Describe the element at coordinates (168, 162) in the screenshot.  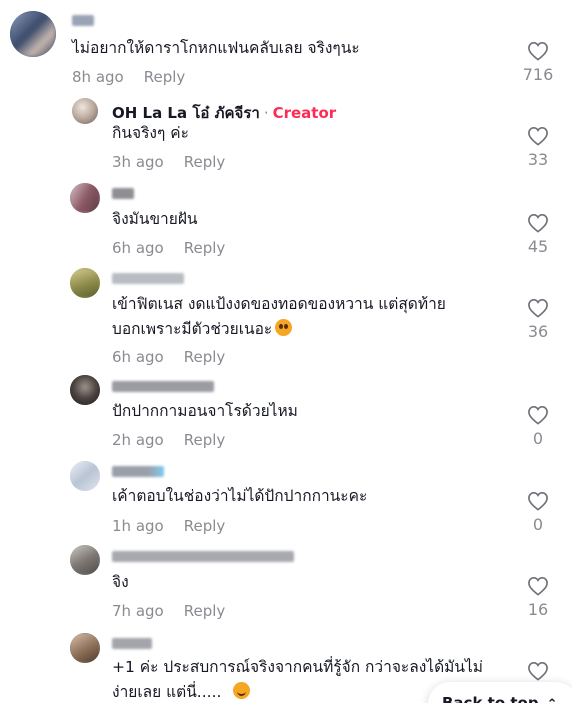
I see `comment-meta: 3h ago Reply` at that location.